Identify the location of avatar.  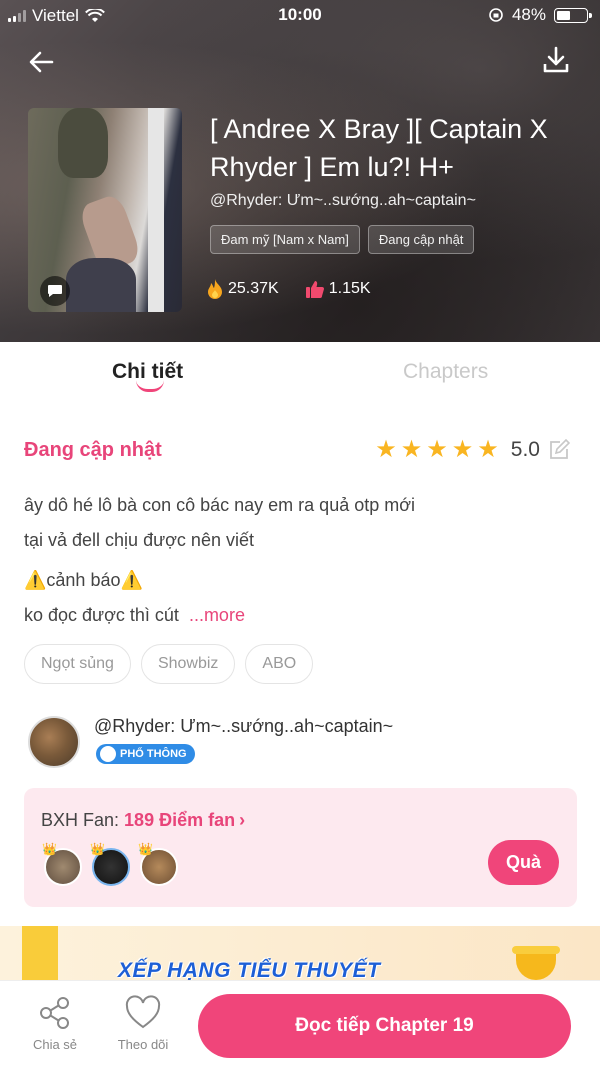
(54, 742).